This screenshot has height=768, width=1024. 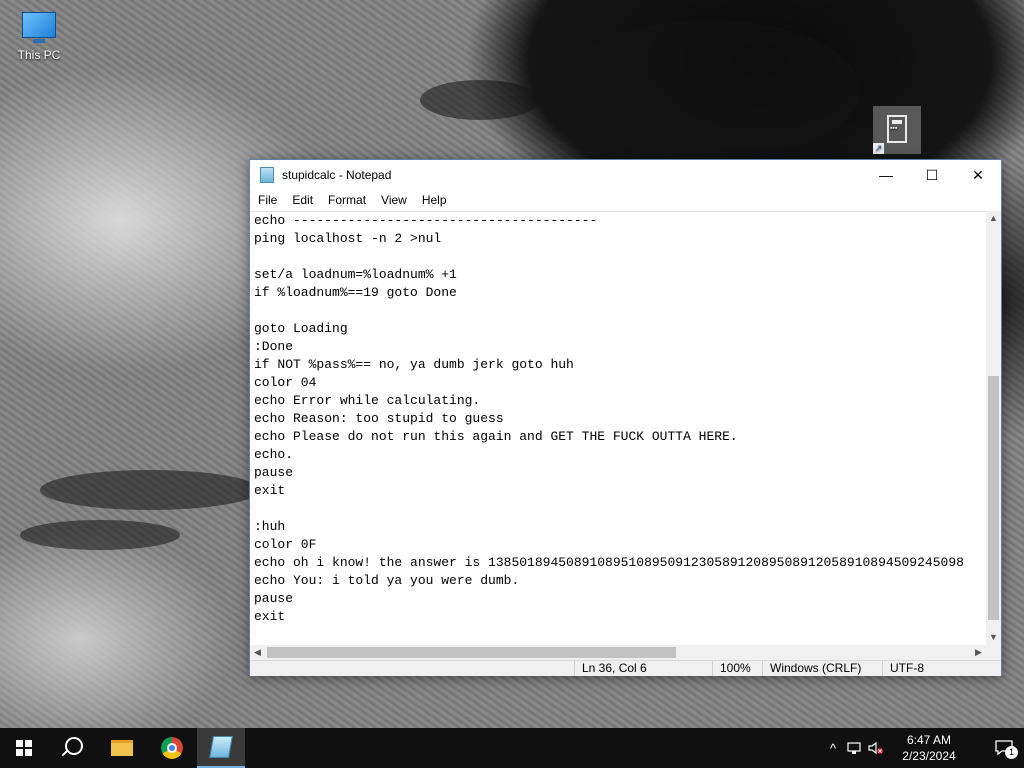 I want to click on editor-line: set/a loadnum=%loadnum% +1, so click(x=355, y=274).